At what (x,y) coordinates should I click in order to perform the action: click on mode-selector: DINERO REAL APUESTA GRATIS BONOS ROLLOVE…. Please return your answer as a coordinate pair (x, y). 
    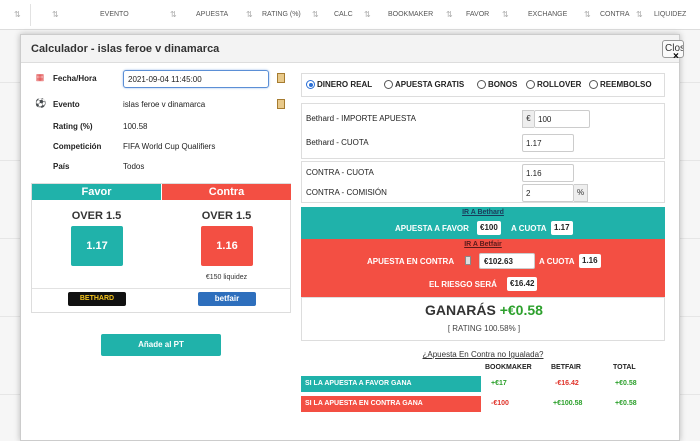
    Looking at the image, I should click on (483, 85).